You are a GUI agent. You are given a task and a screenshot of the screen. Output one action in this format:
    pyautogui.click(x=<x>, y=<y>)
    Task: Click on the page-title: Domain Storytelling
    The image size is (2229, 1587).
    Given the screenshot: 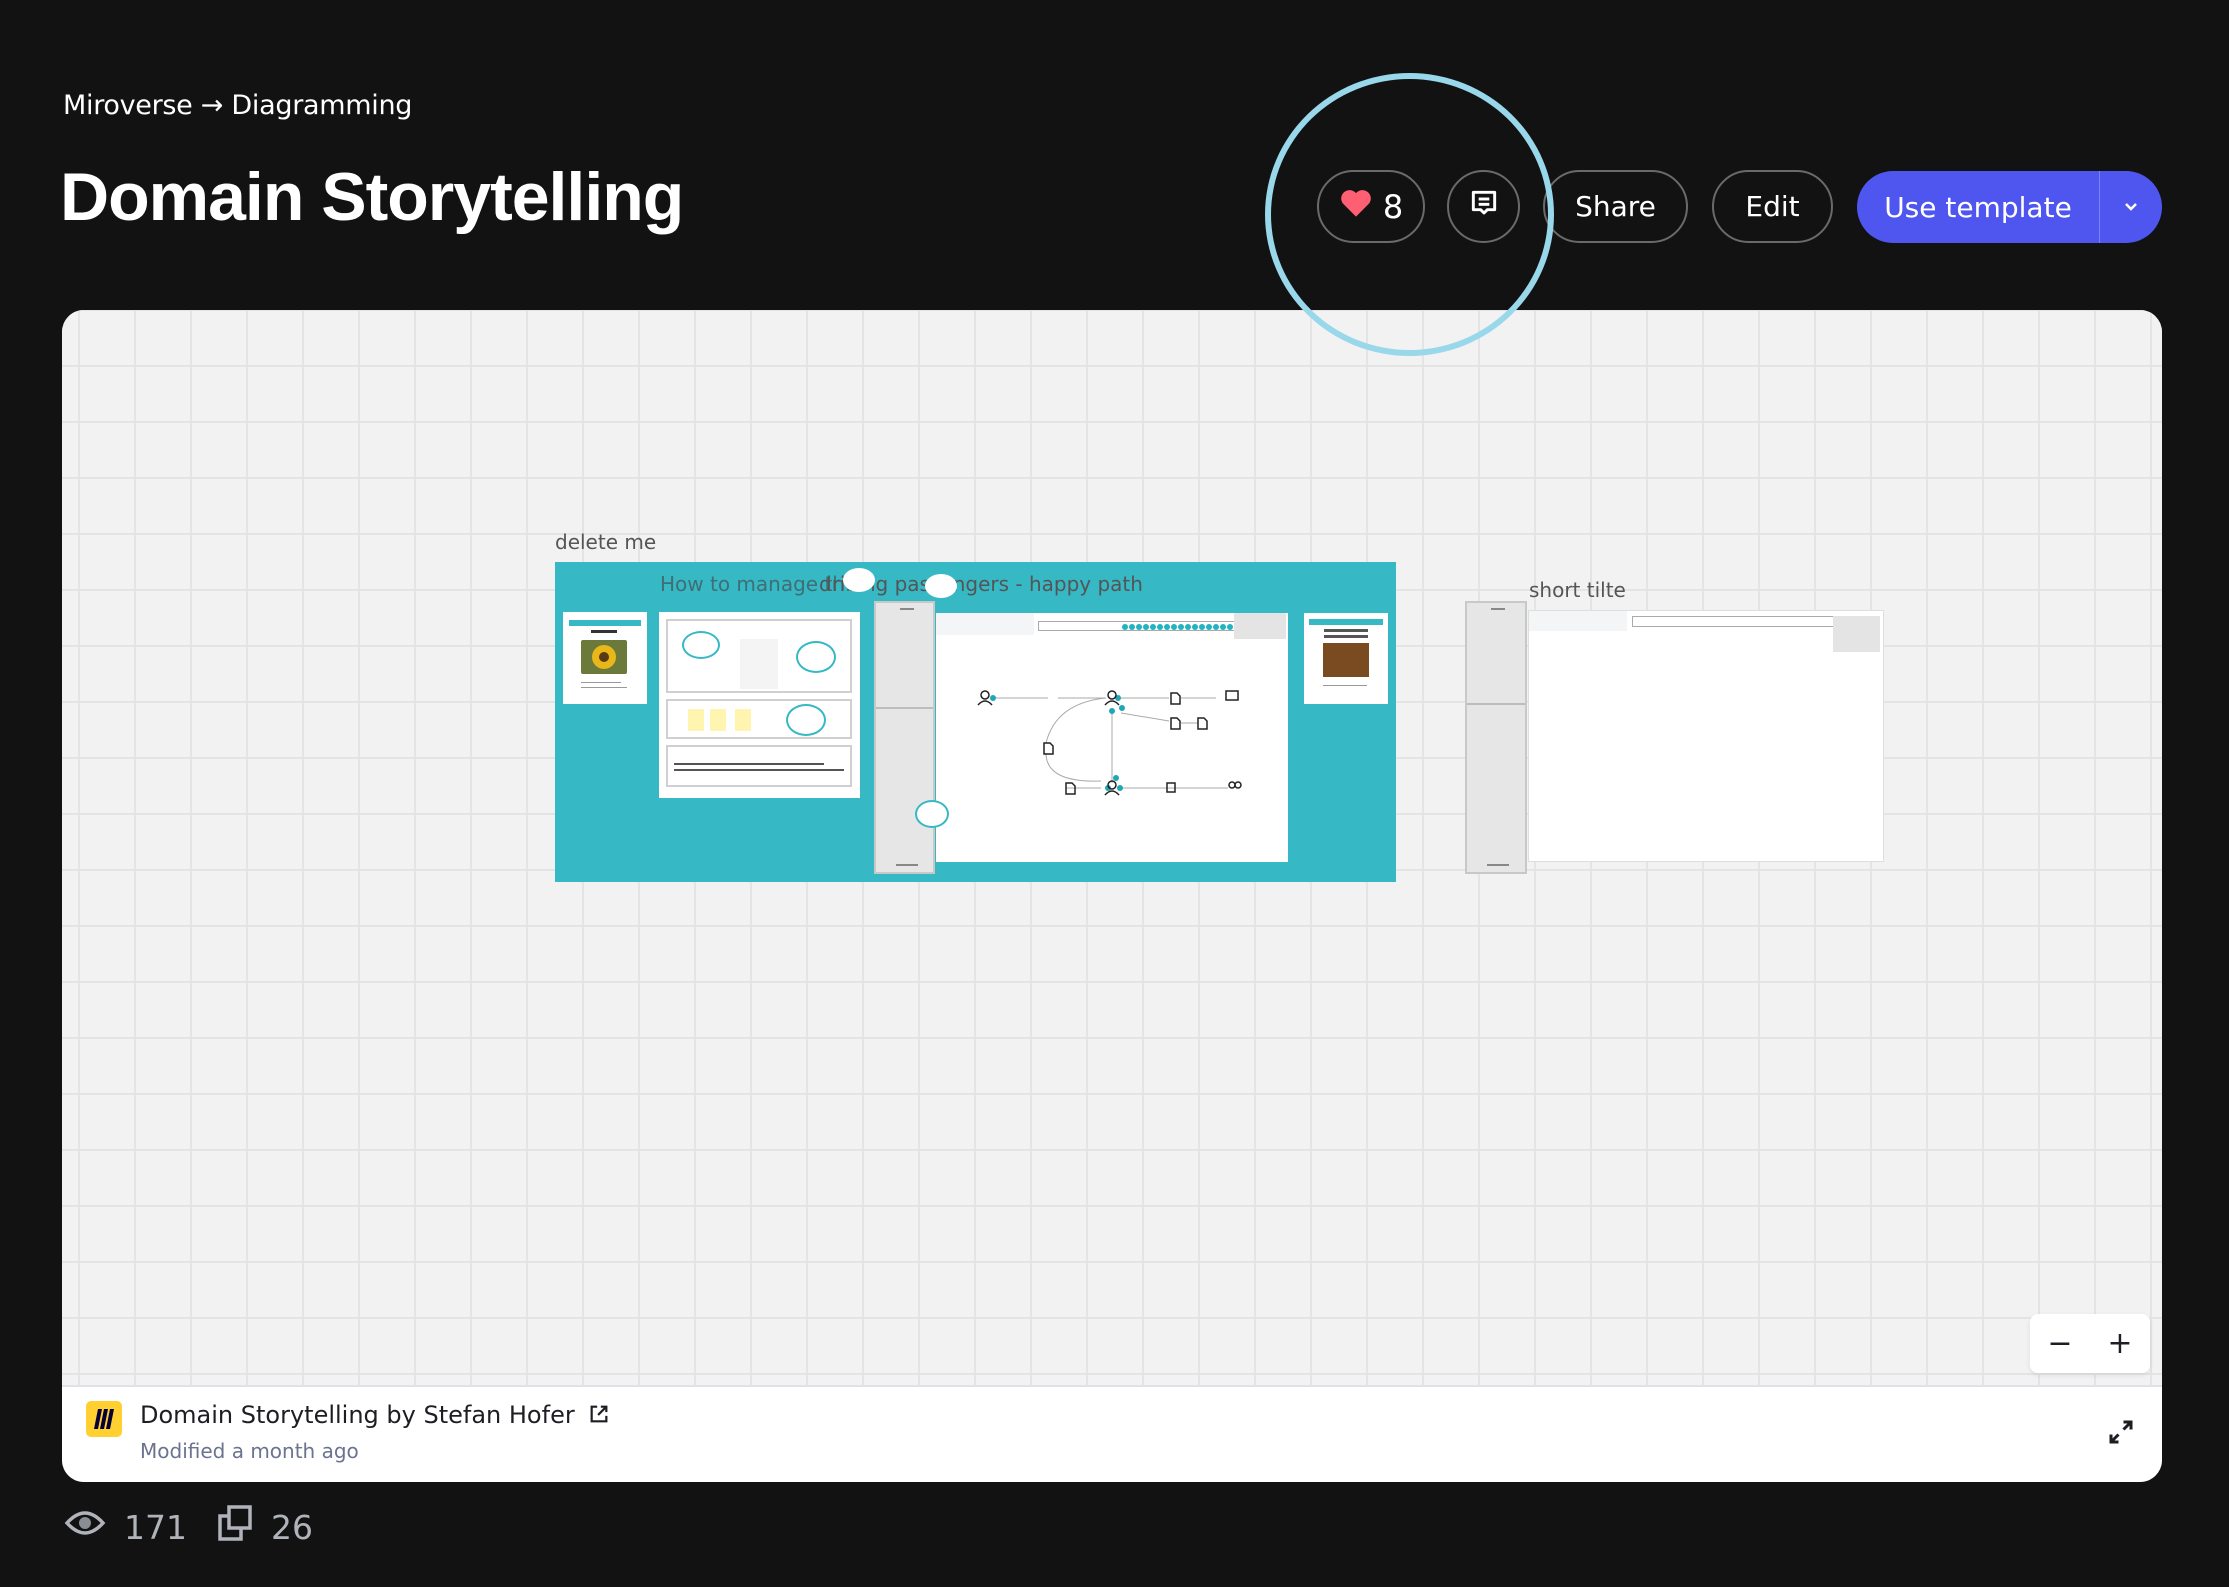 What is the action you would take?
    pyautogui.click(x=372, y=197)
    